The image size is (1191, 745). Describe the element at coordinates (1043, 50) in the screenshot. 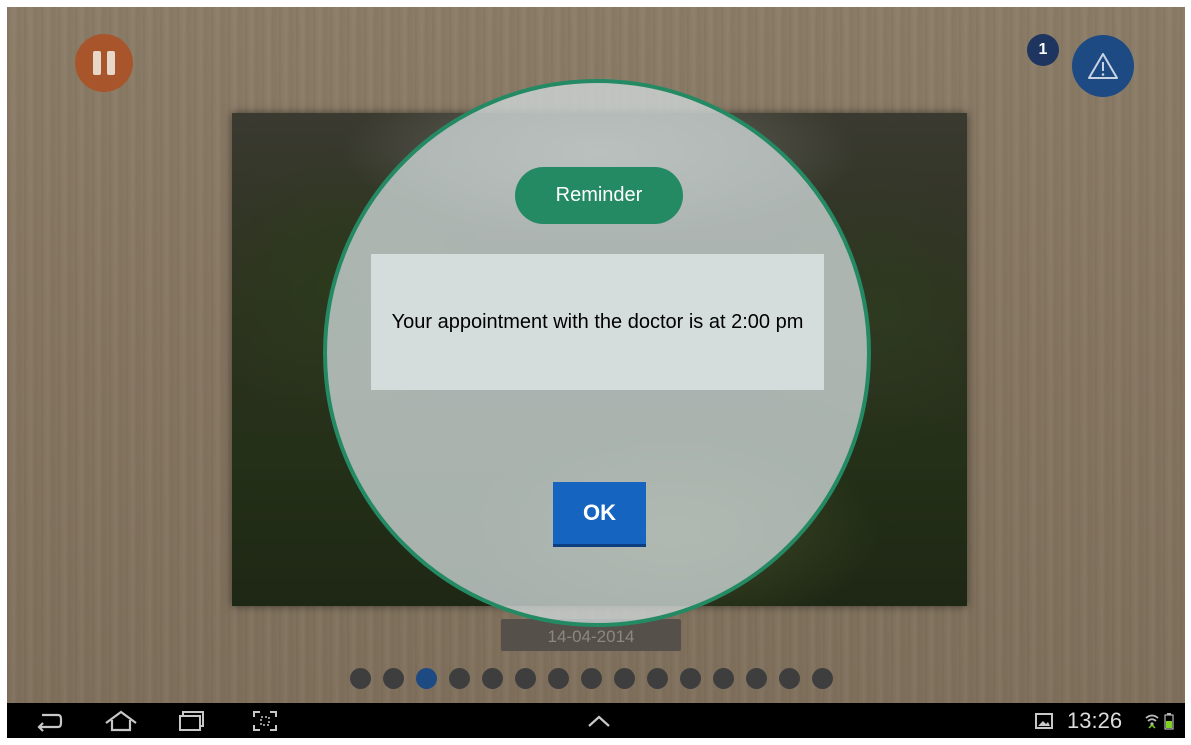

I see `notification-count-badge: 1` at that location.